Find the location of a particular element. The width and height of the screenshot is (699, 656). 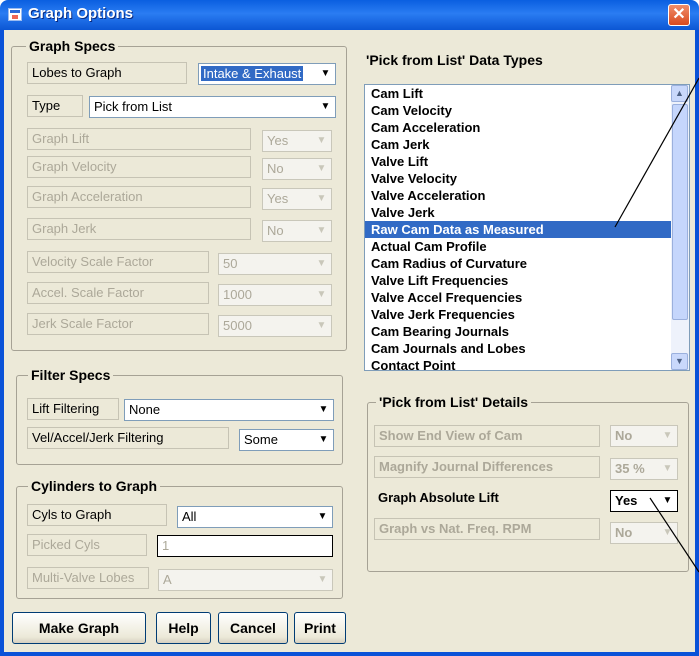

graph-vs-nat-freq-value: No is located at coordinates (624, 532).